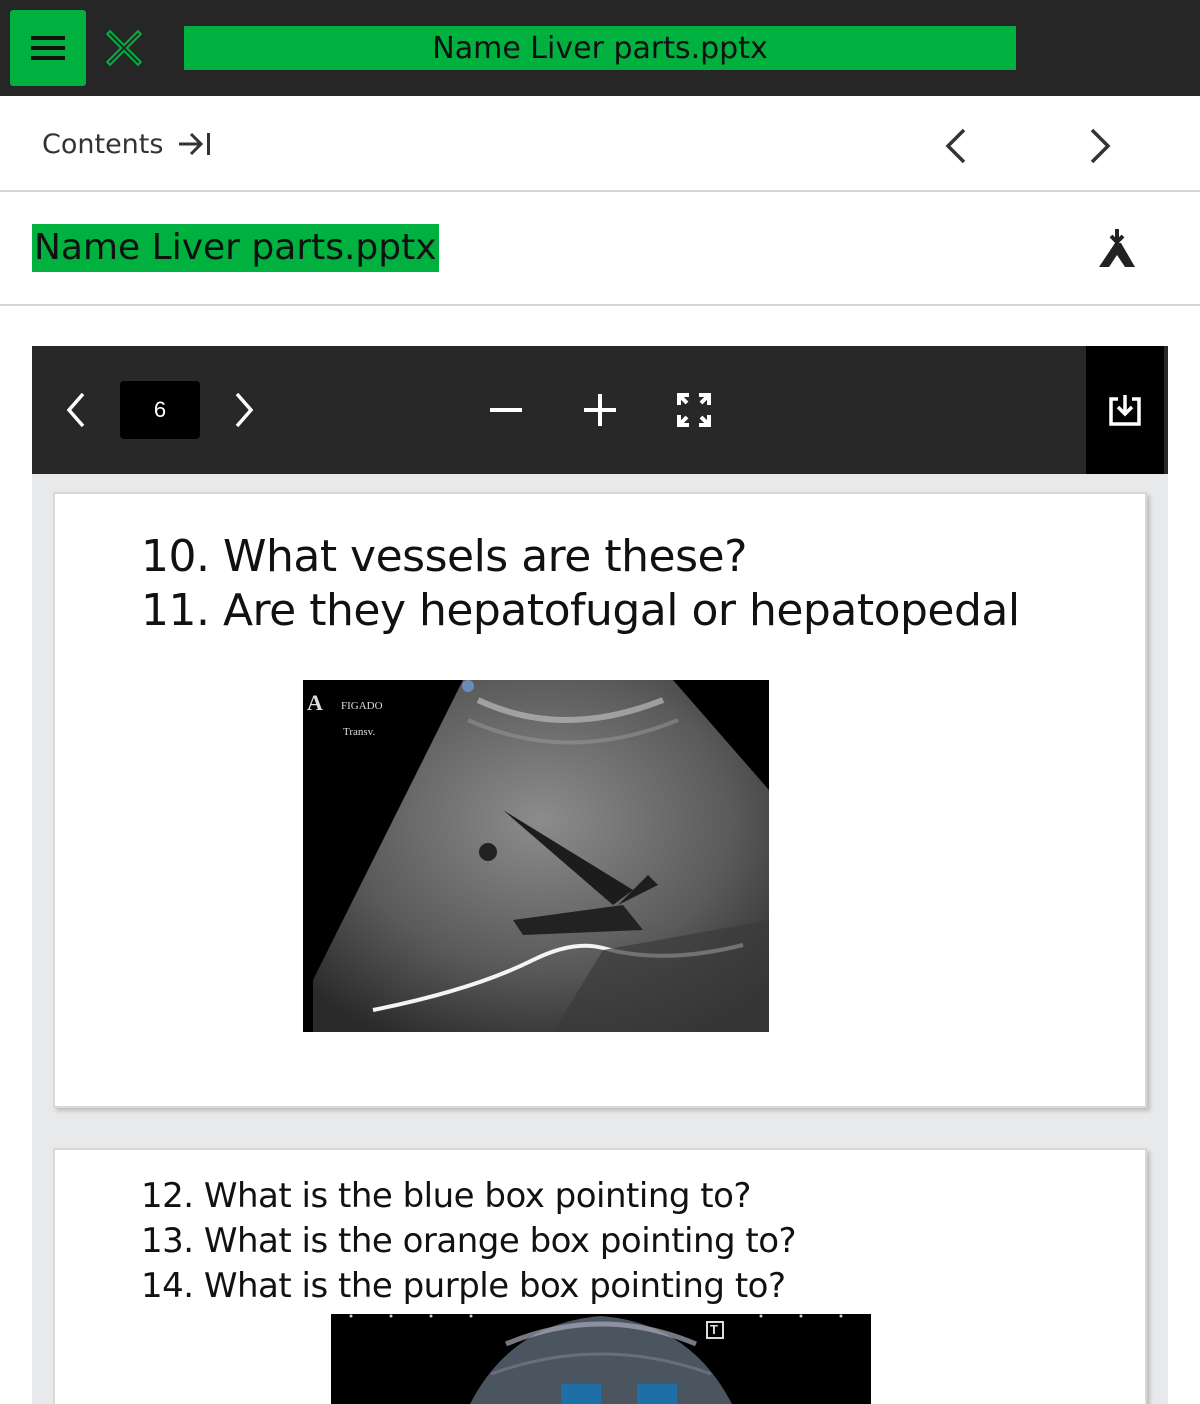 The height and width of the screenshot is (1404, 1200). I want to click on question-text: 10. What vessels are these?, so click(444, 556).